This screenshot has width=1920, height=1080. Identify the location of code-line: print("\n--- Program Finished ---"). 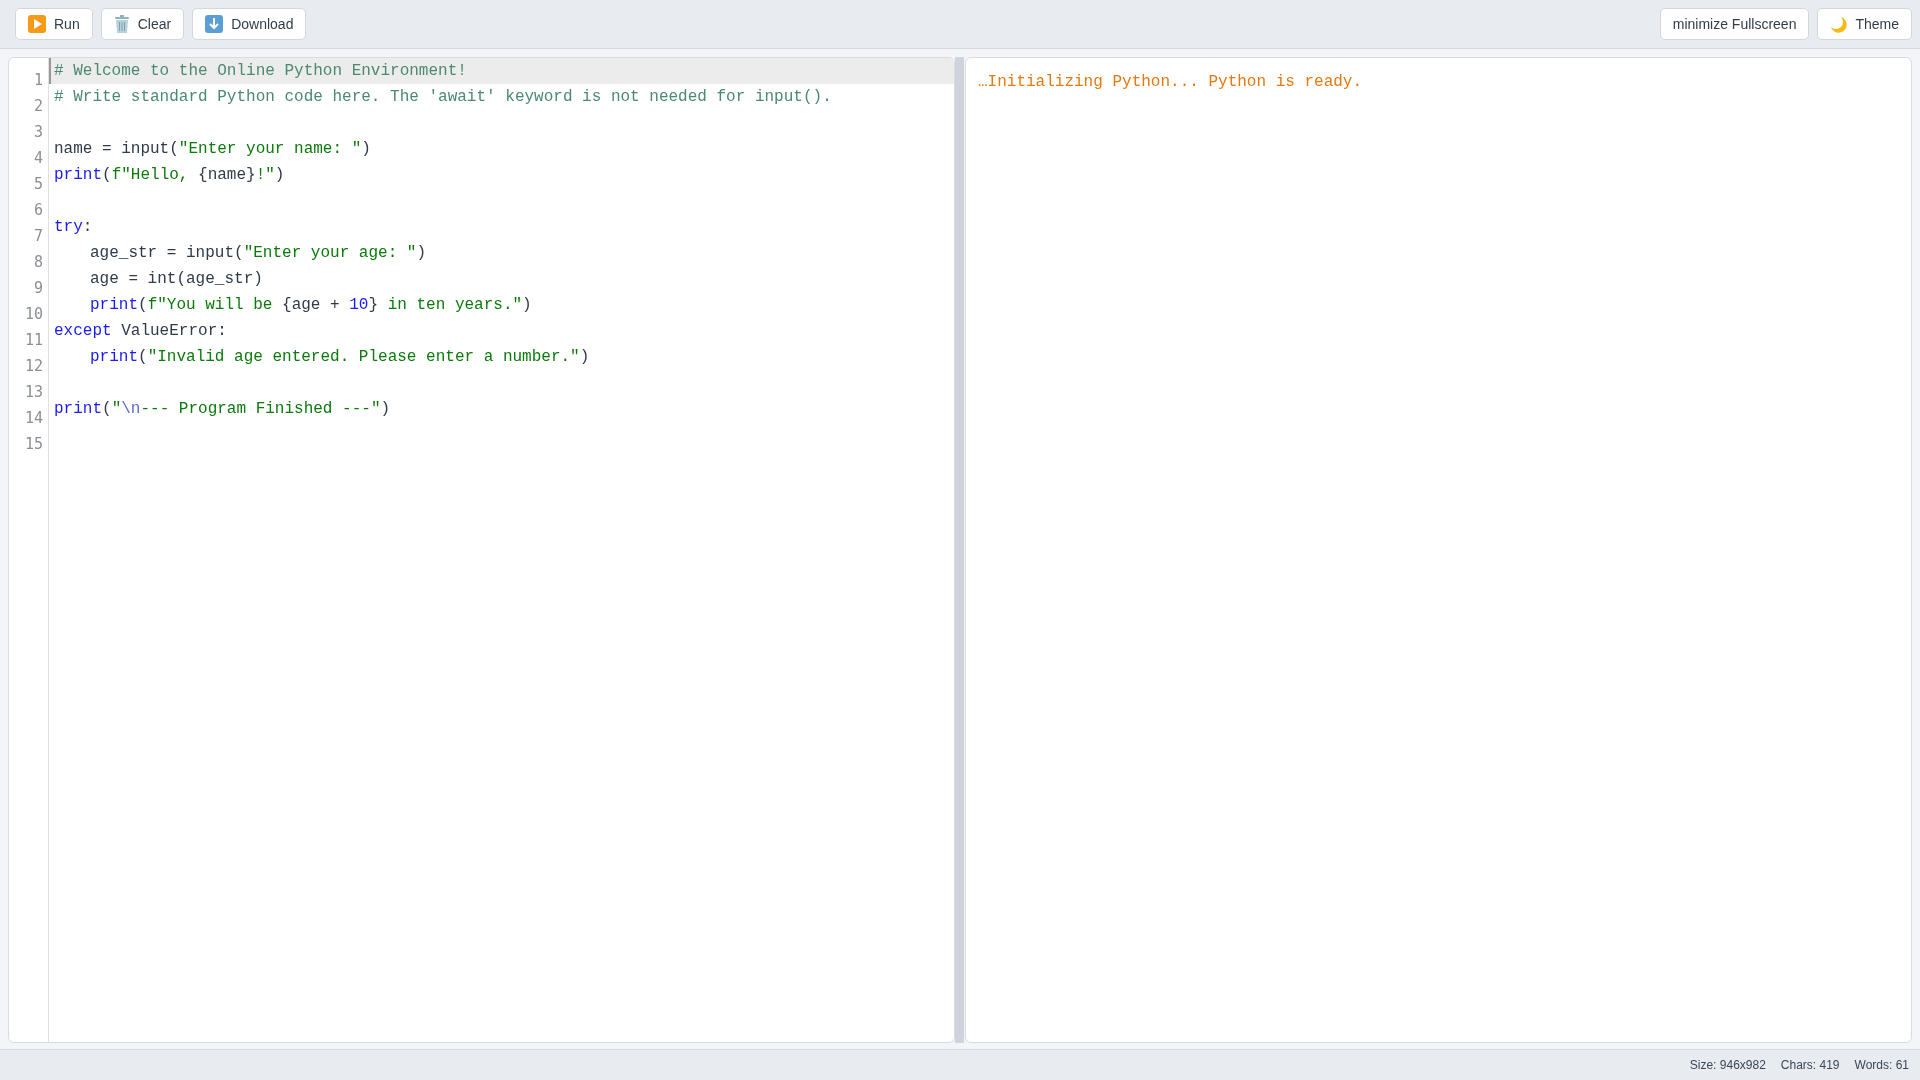
(222, 409).